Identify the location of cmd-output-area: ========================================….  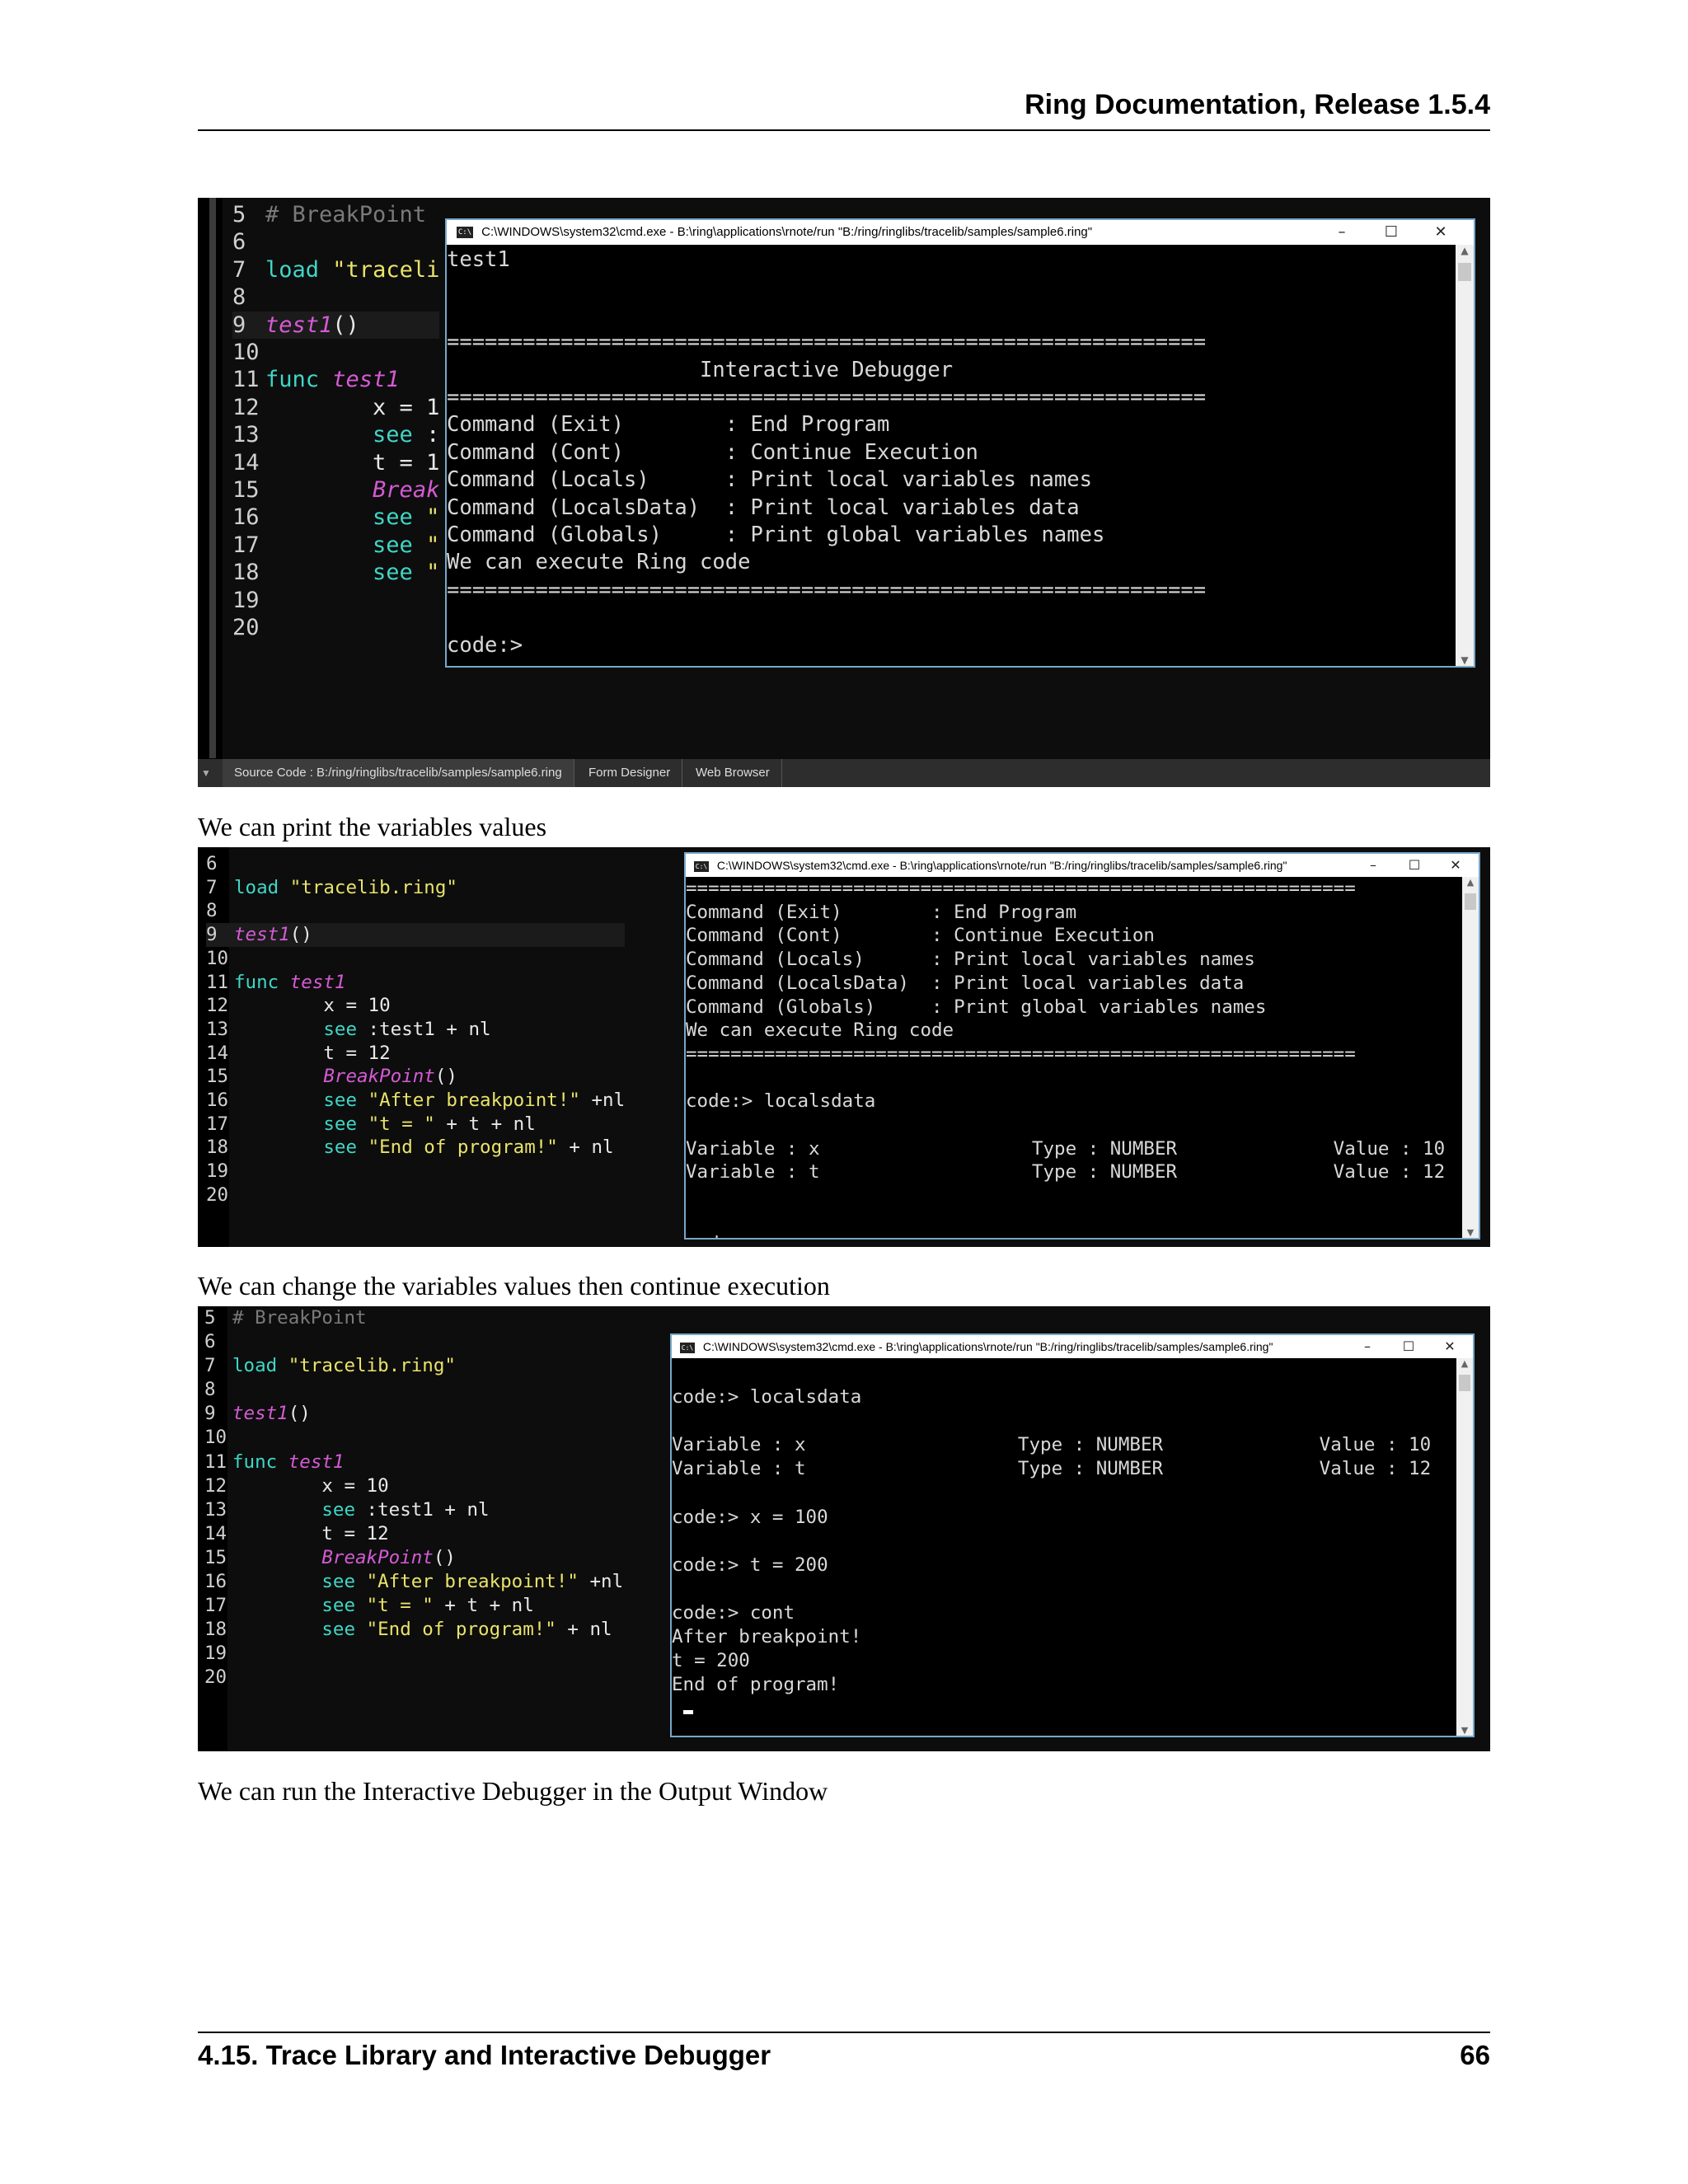
(1074, 1057).